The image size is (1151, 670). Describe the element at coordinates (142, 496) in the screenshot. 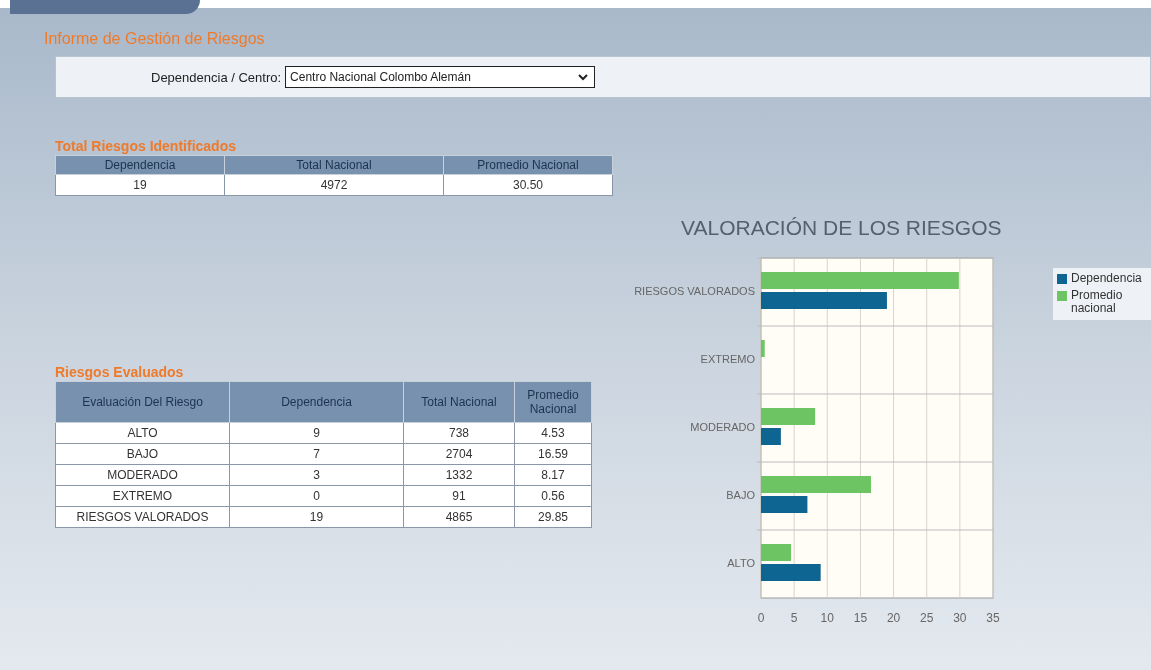

I see `table-cell: EXTREMO` at that location.